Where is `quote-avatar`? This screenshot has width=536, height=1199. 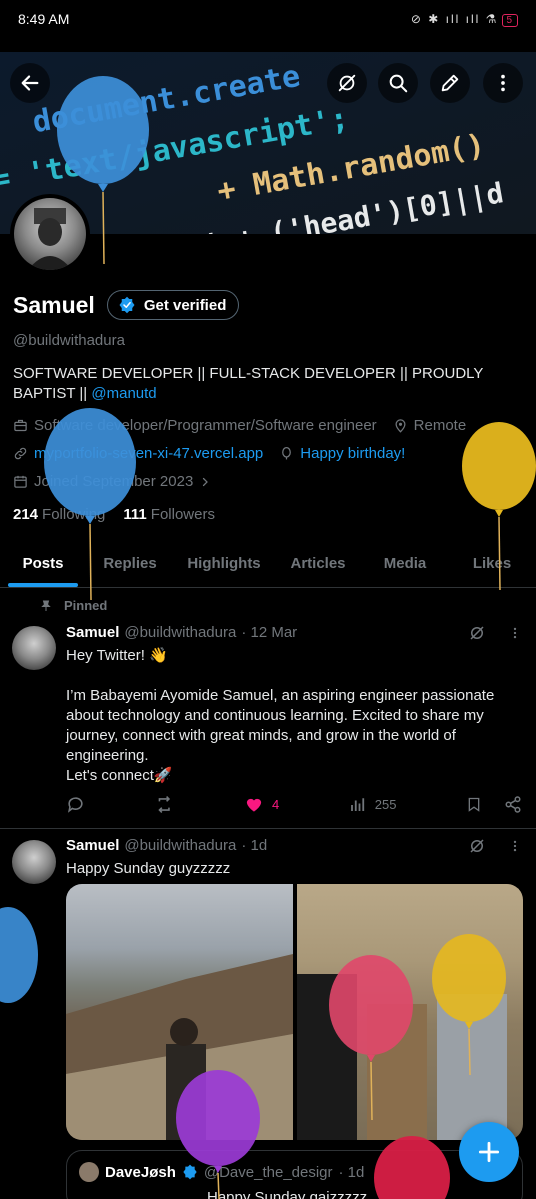
quote-avatar is located at coordinates (89, 1172).